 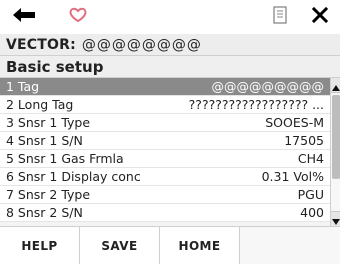 I want to click on list-item-value: 17505, so click(x=304, y=140).